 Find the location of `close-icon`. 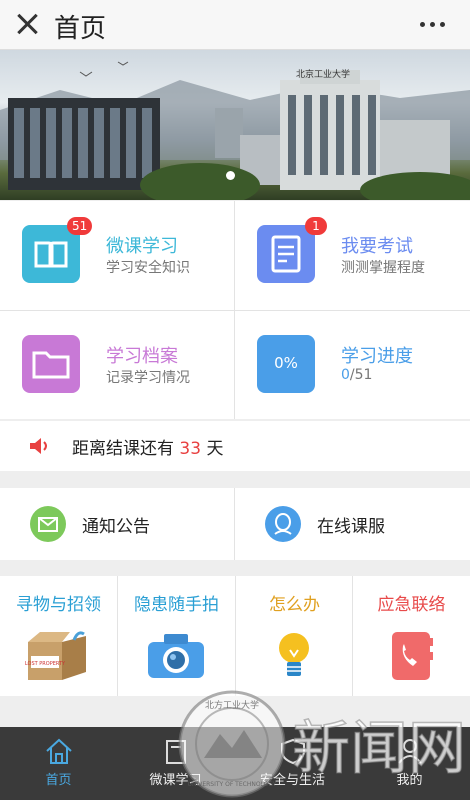

close-icon is located at coordinates (27, 24).